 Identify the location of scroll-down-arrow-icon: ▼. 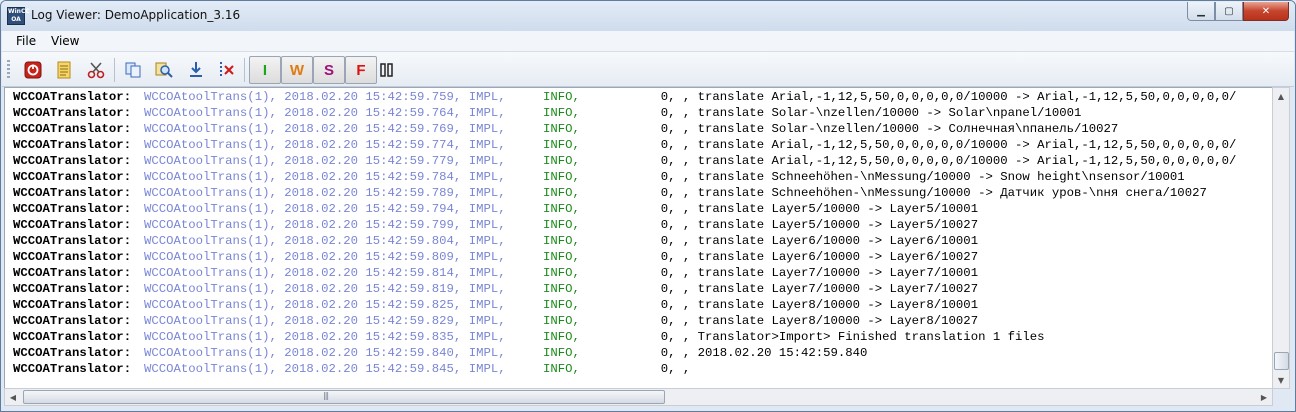
(1281, 380).